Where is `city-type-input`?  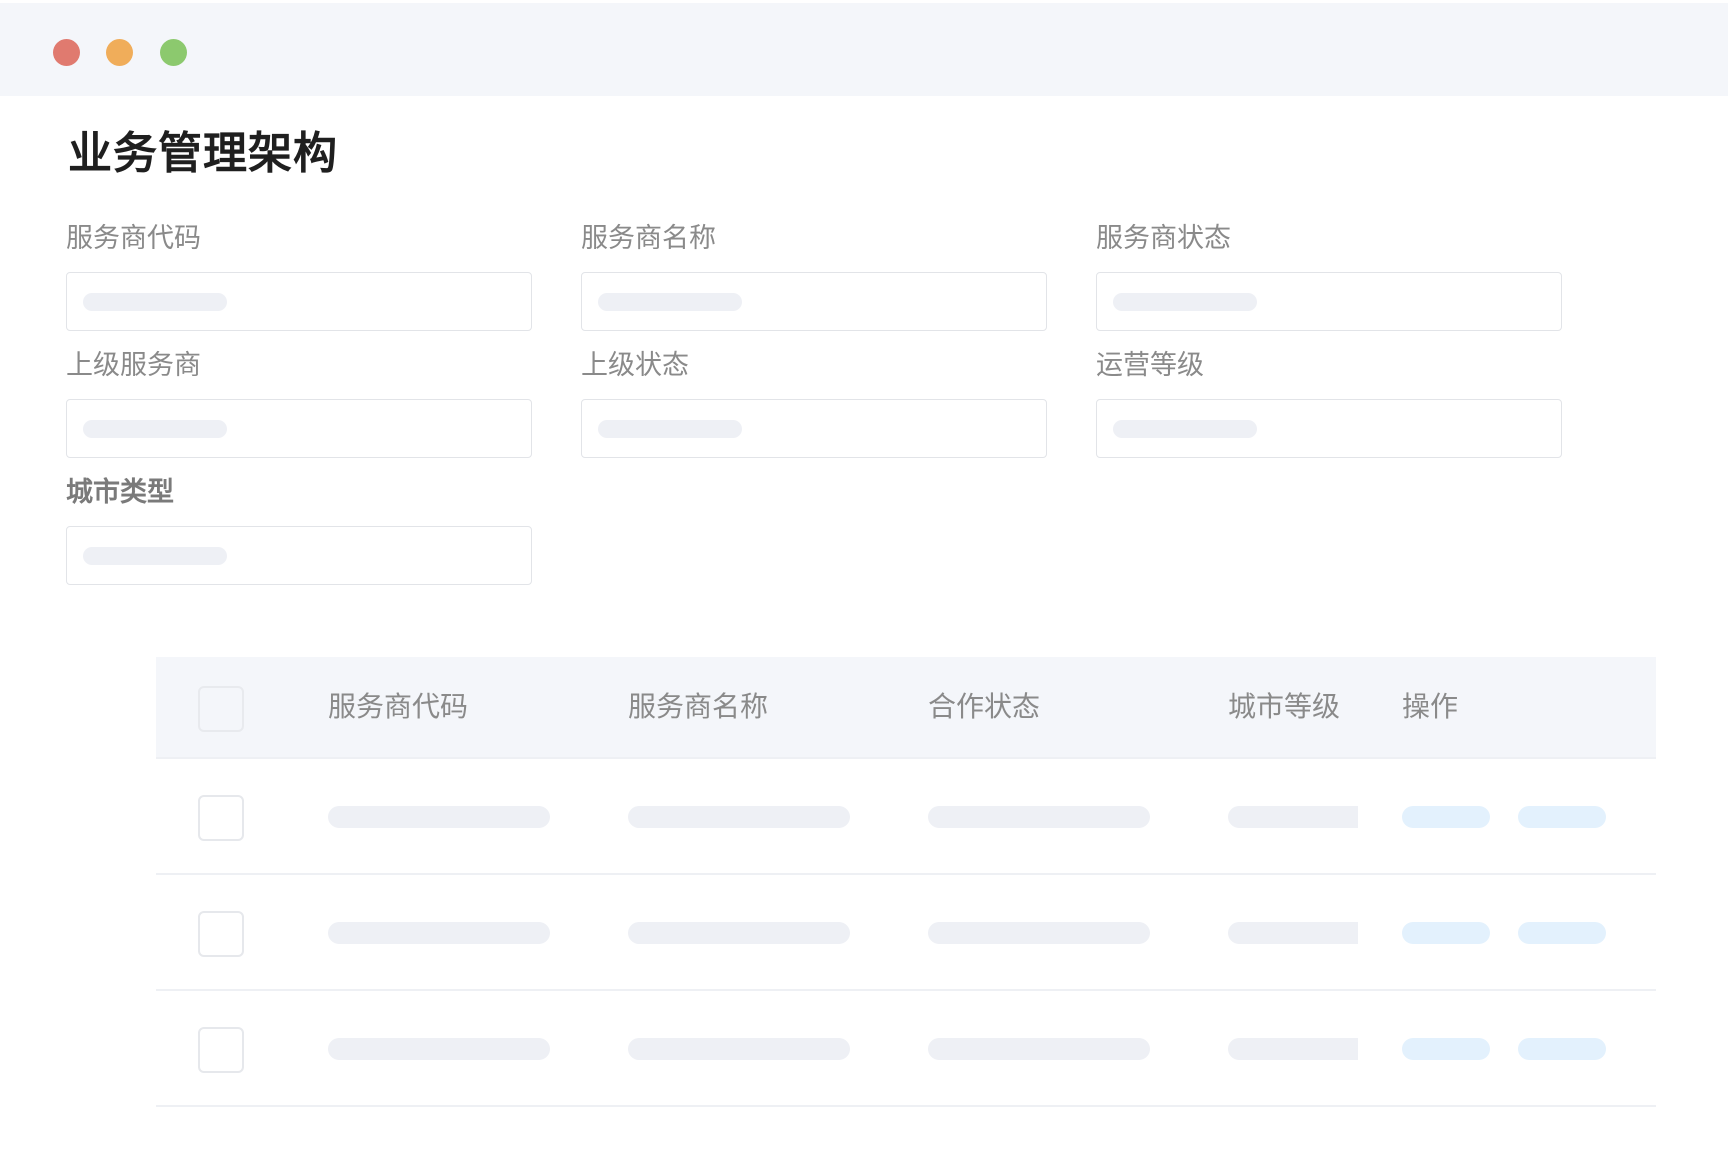
city-type-input is located at coordinates (299, 555).